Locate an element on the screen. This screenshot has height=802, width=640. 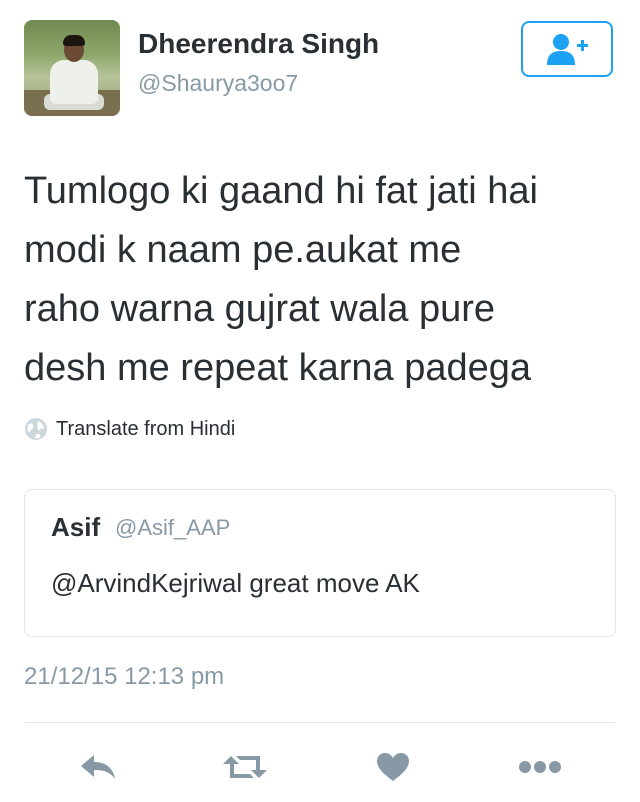
quoted-tweet-text: @ArvindKejriwal great move AK is located at coordinates (235, 583).